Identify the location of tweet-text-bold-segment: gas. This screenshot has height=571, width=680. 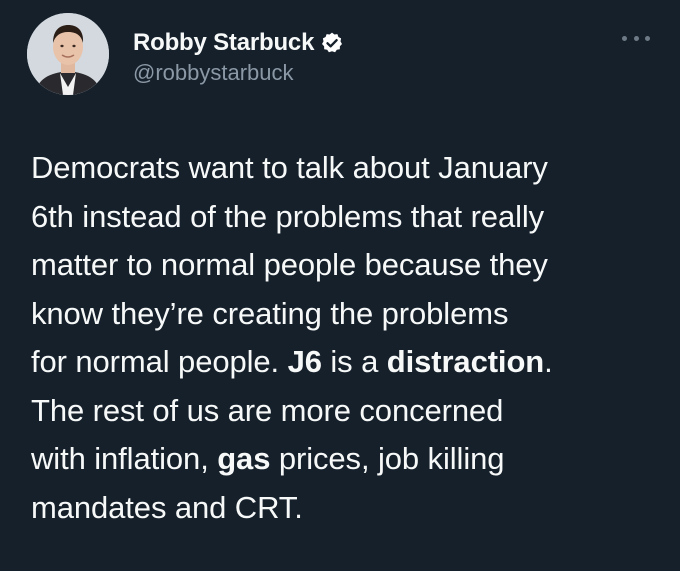
(244, 458).